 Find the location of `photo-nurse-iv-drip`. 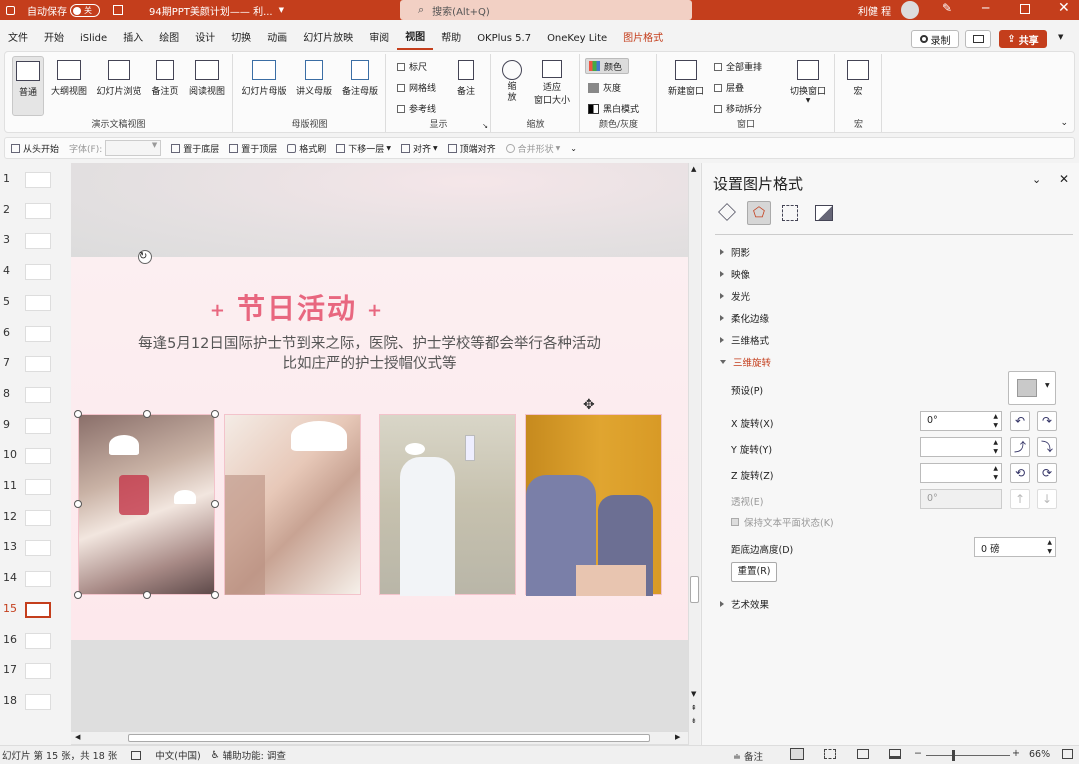

photo-nurse-iv-drip is located at coordinates (447, 505).